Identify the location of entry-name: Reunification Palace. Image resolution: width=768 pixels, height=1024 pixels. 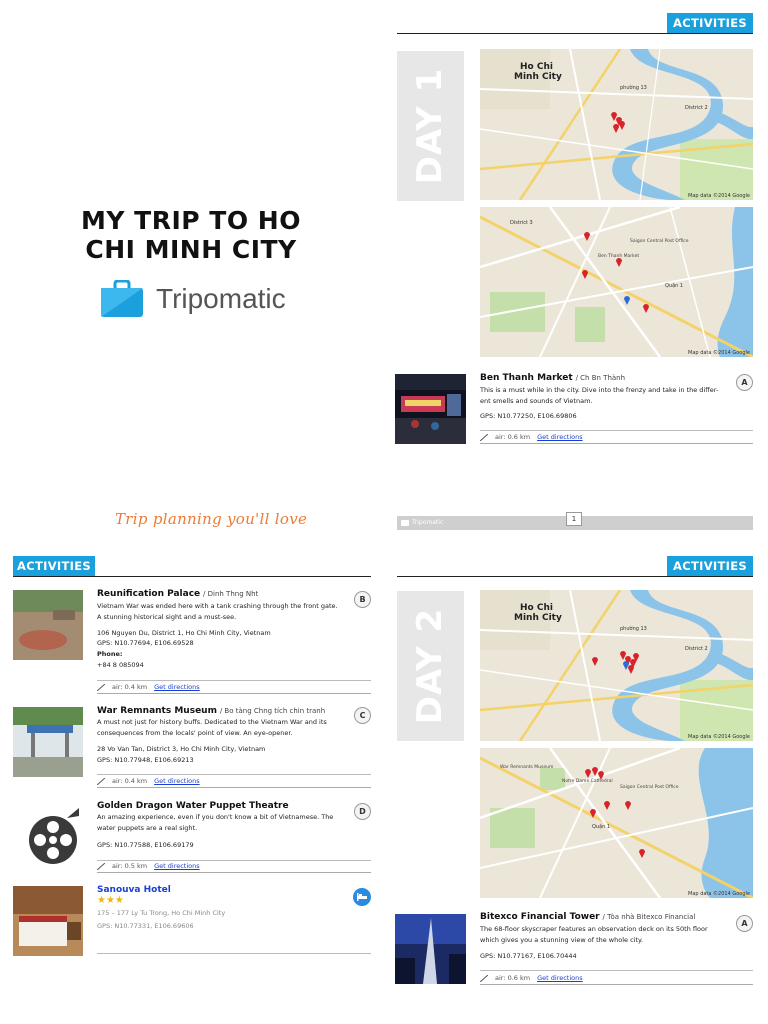
(149, 594).